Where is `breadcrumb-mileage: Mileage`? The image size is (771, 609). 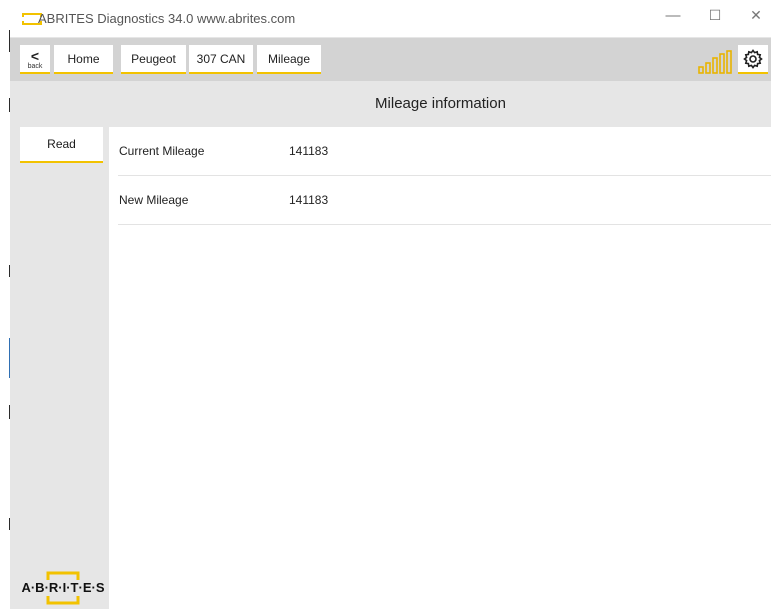
breadcrumb-mileage: Mileage is located at coordinates (289, 59).